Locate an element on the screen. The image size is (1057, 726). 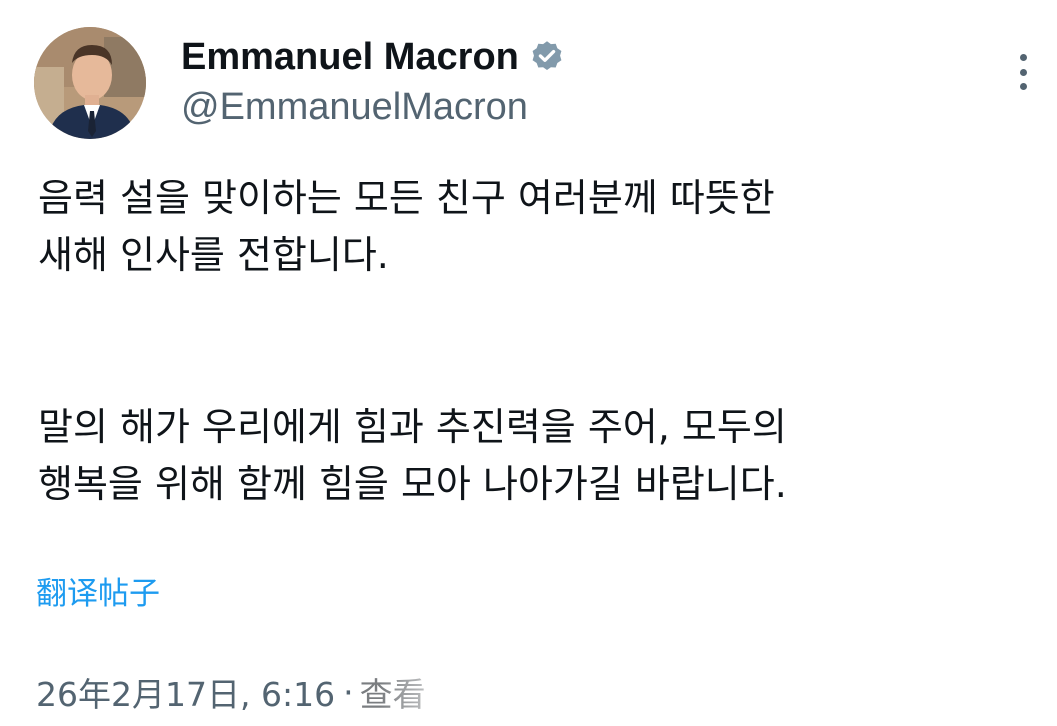
more-options-icon is located at coordinates (1023, 72).